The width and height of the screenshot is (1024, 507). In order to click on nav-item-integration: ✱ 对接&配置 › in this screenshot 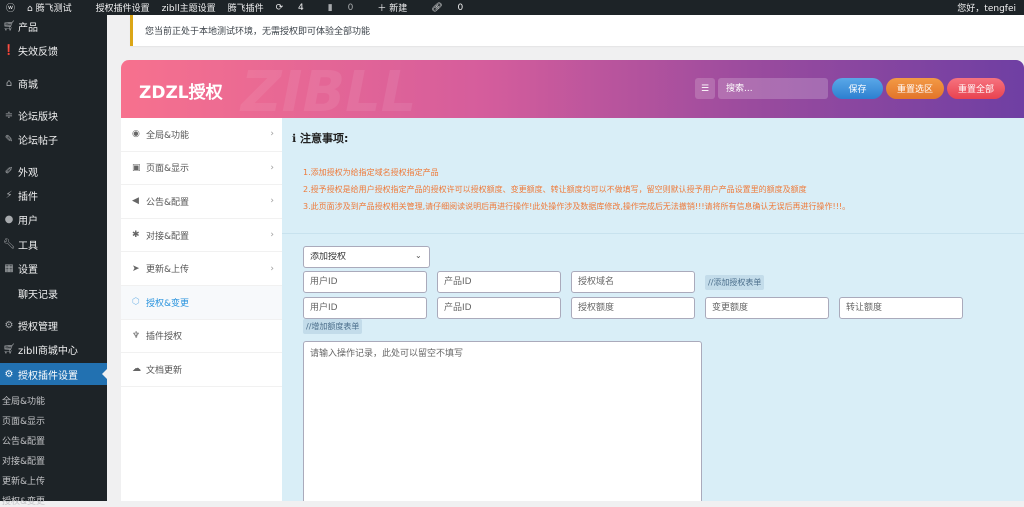, I will do `click(201, 236)`.